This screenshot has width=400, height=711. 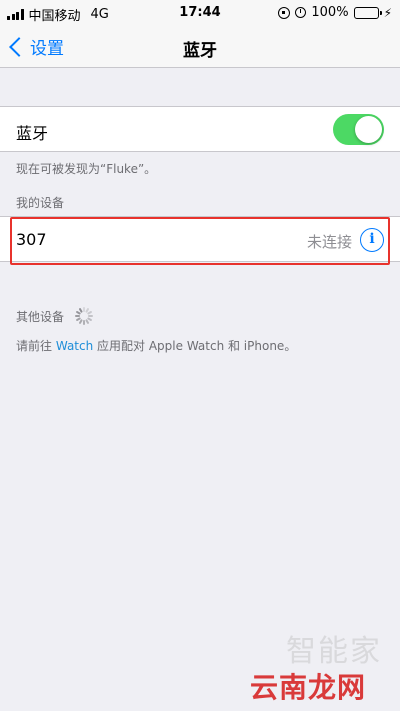 What do you see at coordinates (284, 12) in the screenshot?
I see `rotation-lock-icon` at bounding box center [284, 12].